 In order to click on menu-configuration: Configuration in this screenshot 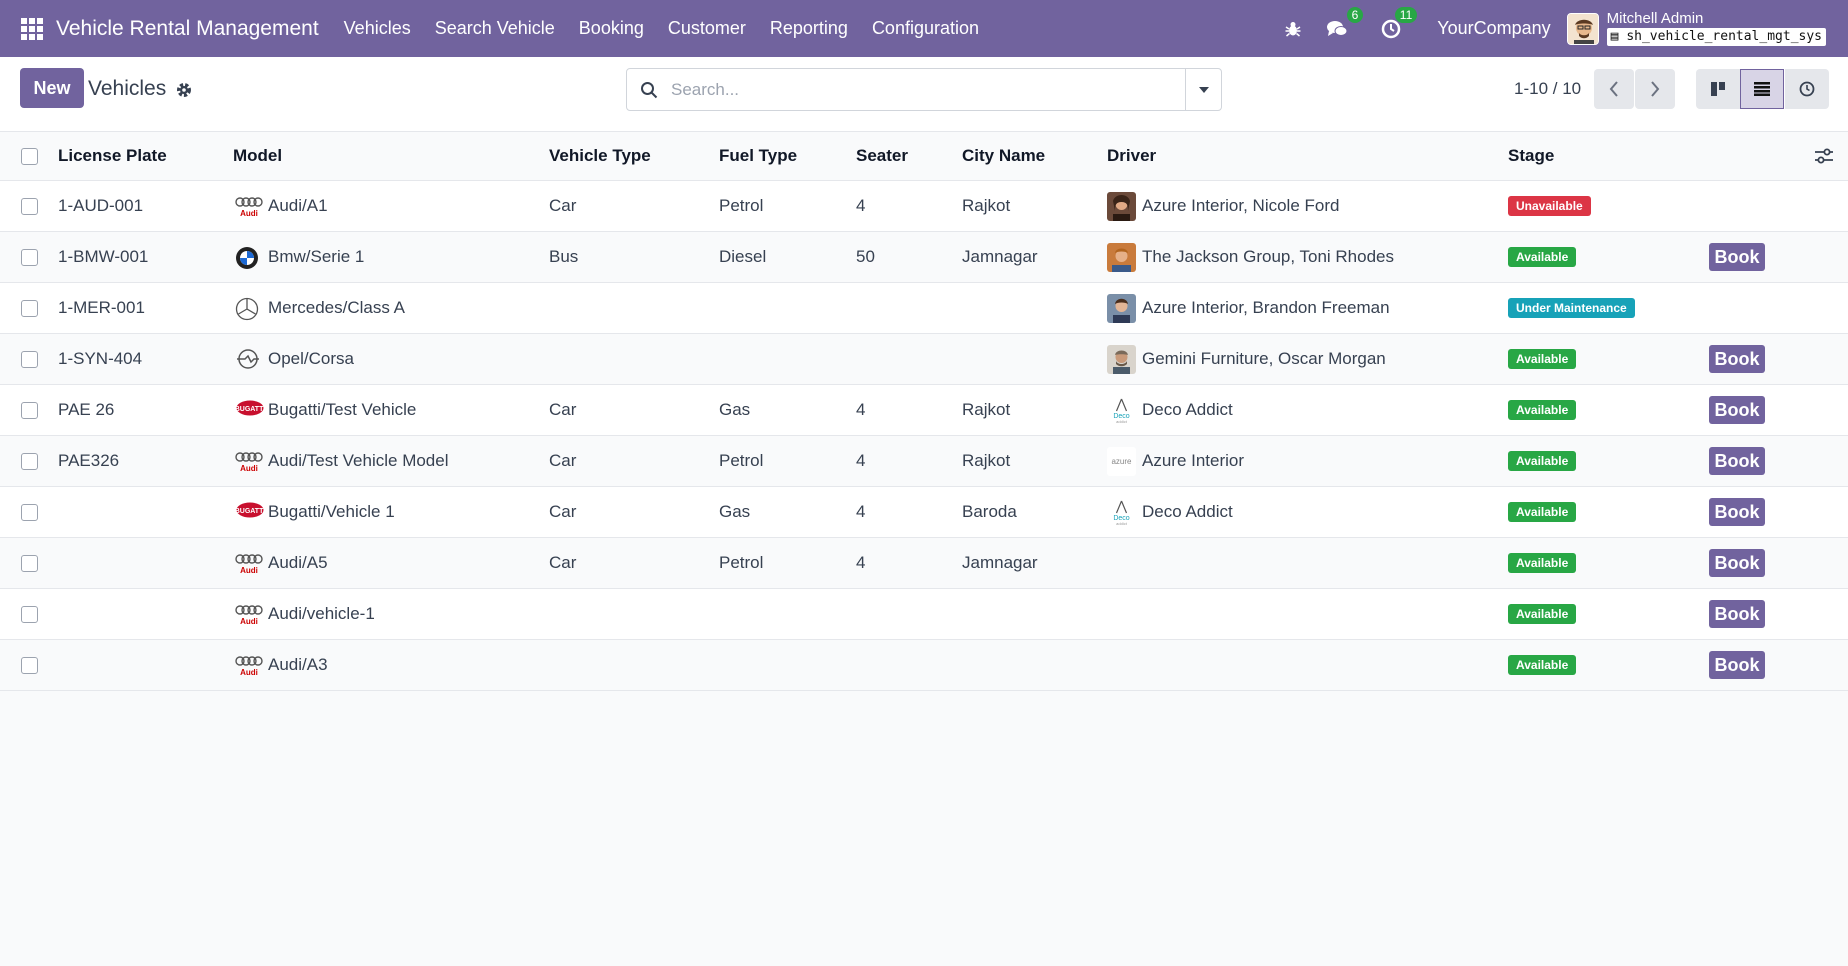, I will do `click(925, 28)`.